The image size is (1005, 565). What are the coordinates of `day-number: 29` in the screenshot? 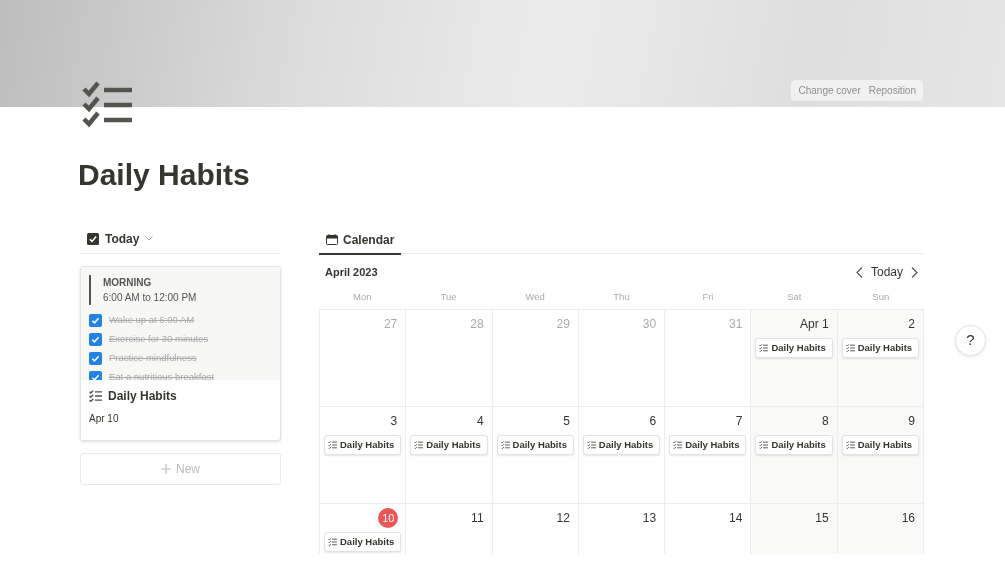 It's located at (563, 324).